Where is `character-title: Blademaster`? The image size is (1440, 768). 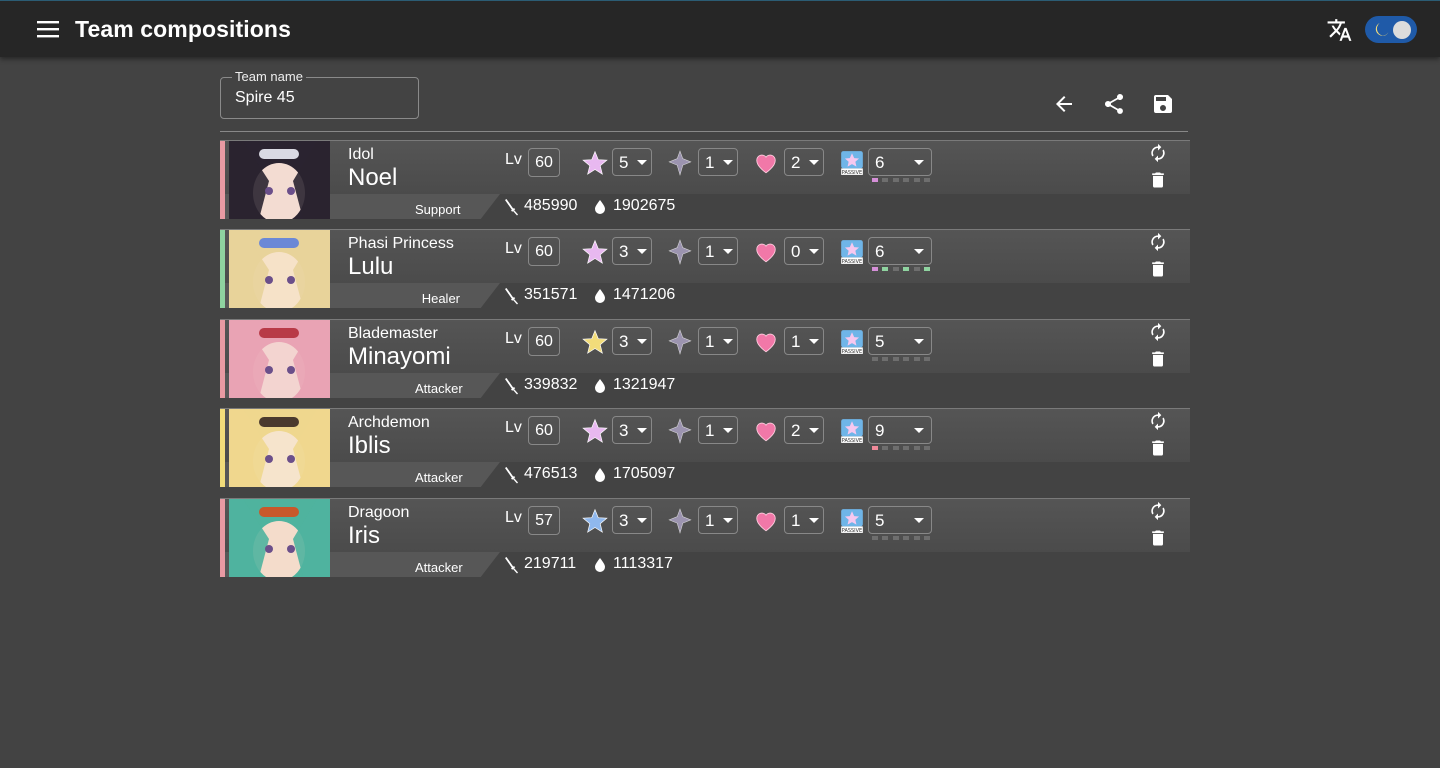 character-title: Blademaster is located at coordinates (393, 333).